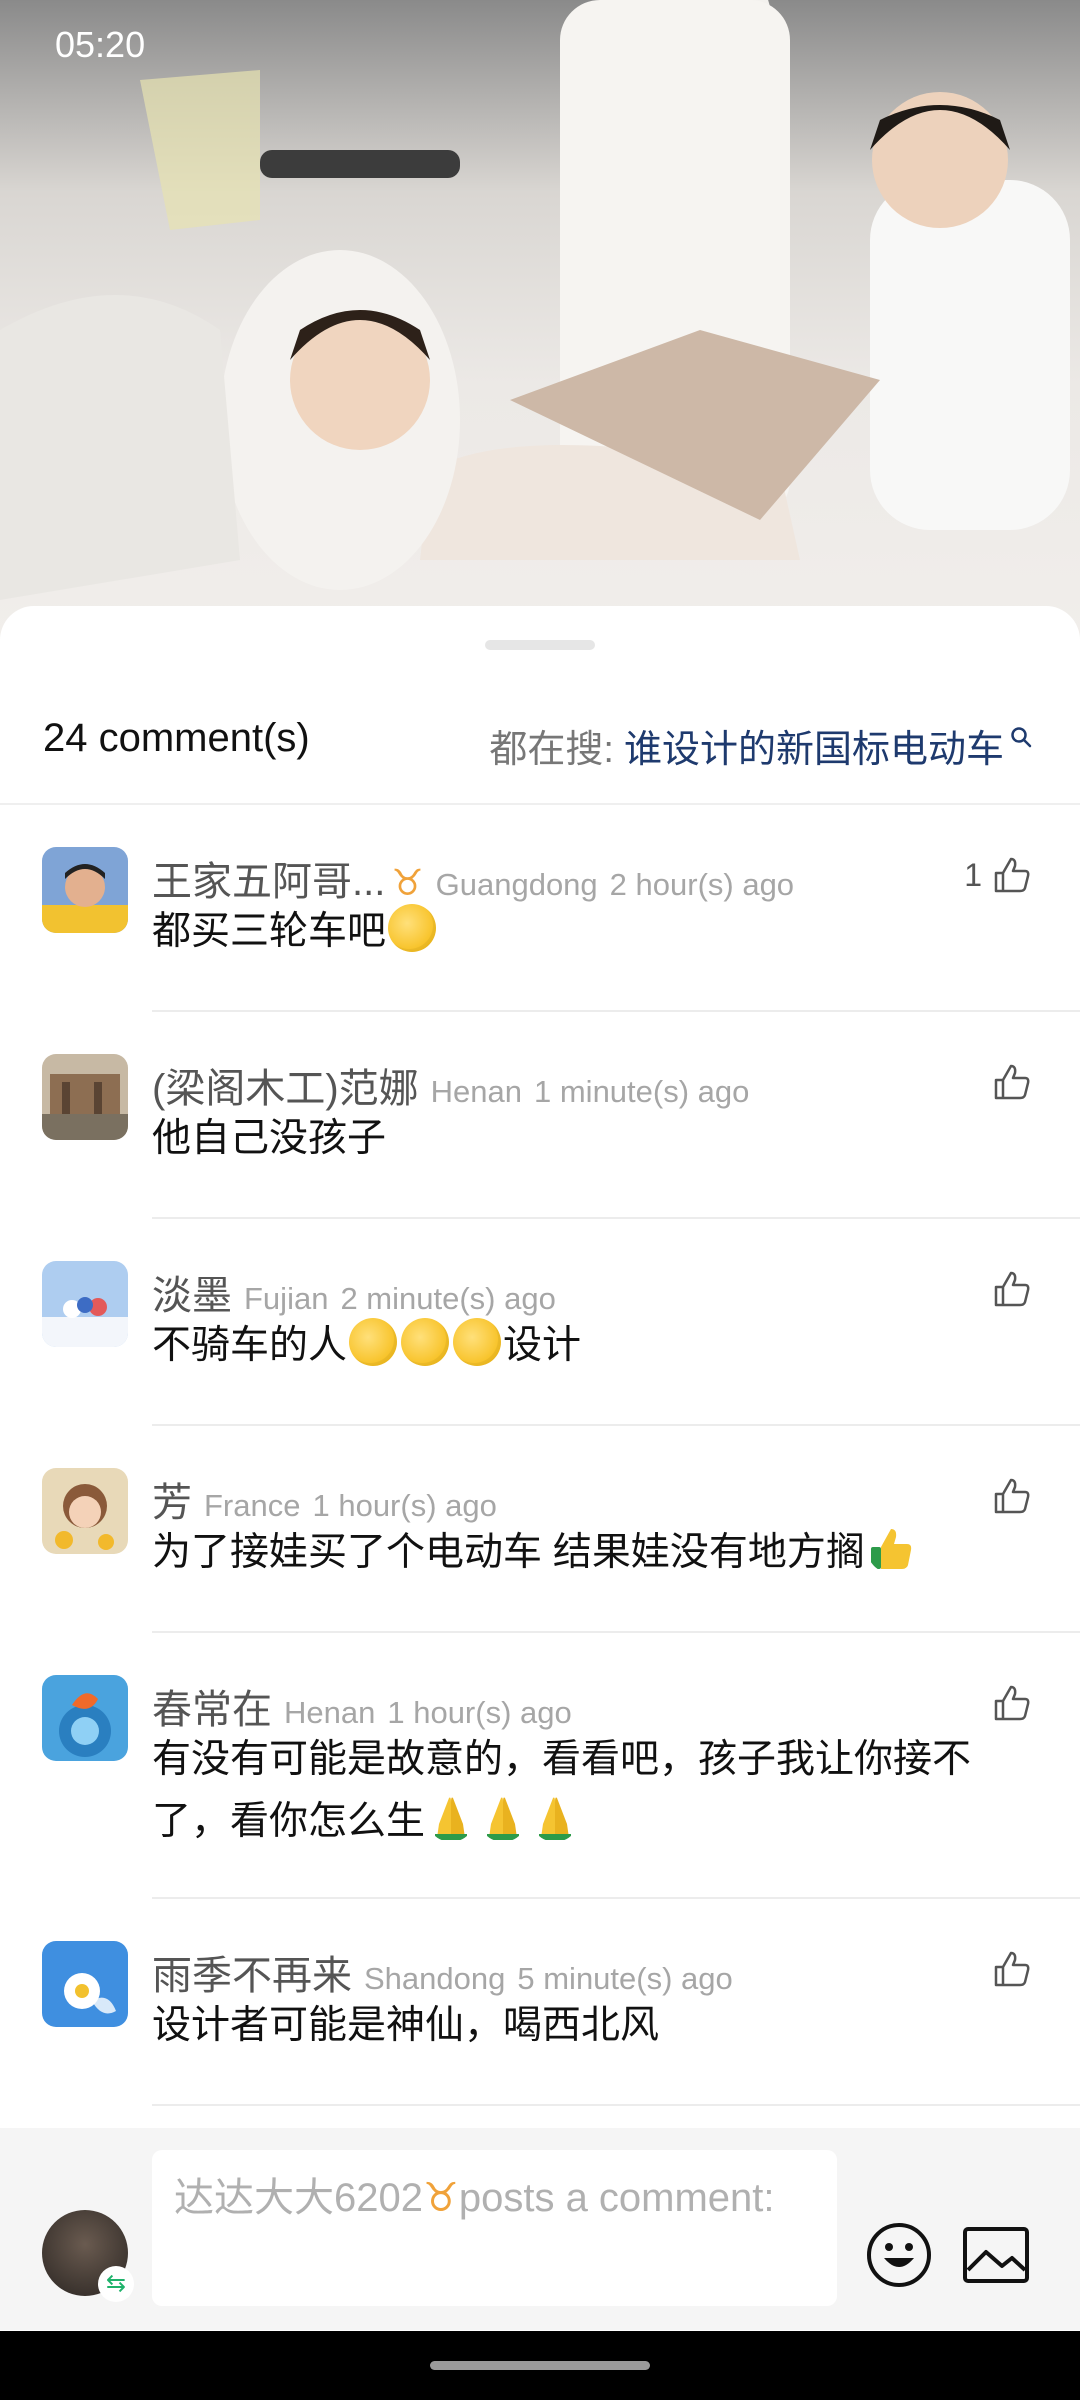 This screenshot has height=2400, width=1080. What do you see at coordinates (252, 1505) in the screenshot?
I see `location: France` at bounding box center [252, 1505].